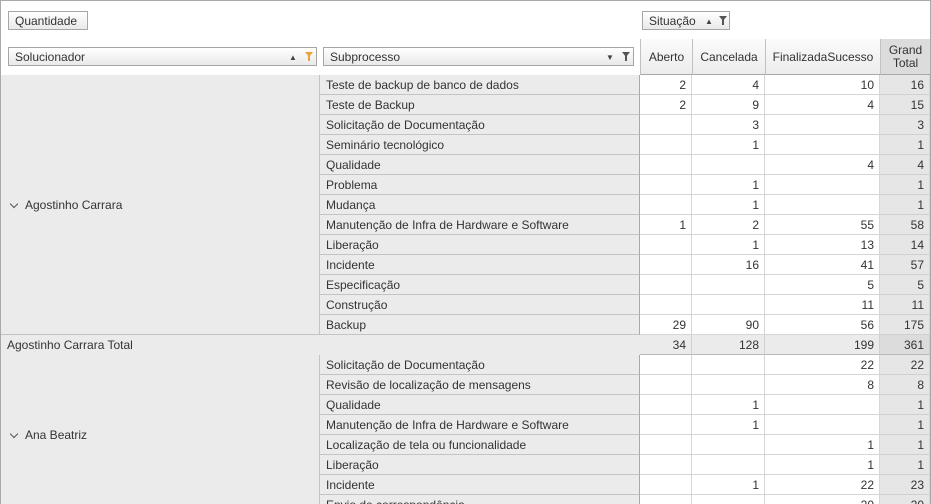 The image size is (931, 504). What do you see at coordinates (666, 325) in the screenshot?
I see `value-cell: 29` at bounding box center [666, 325].